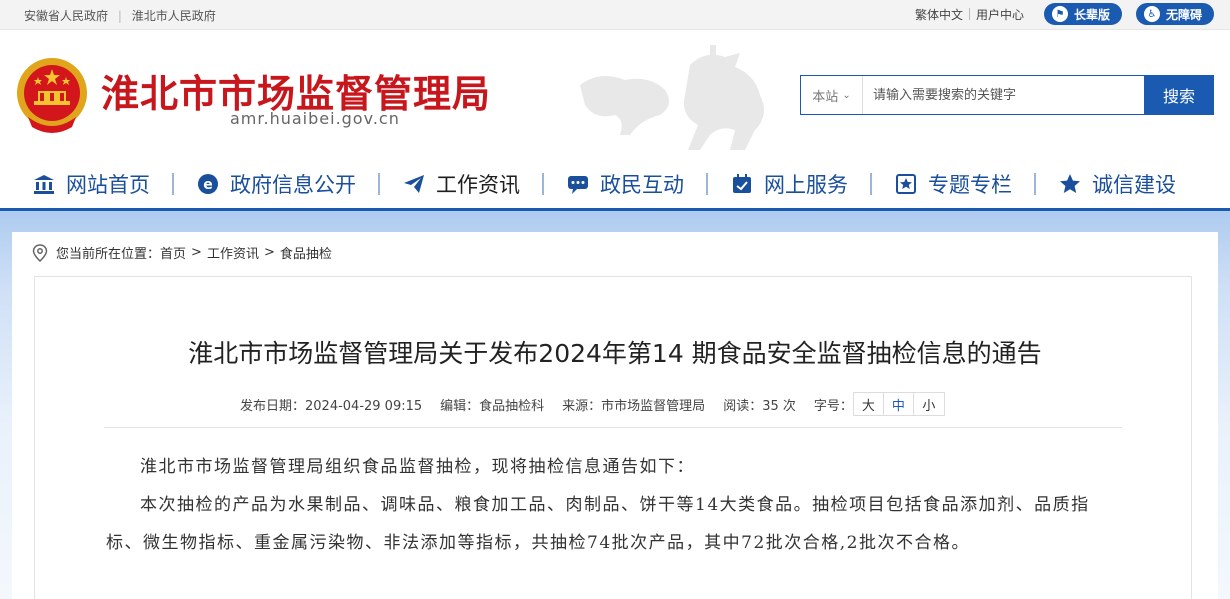 This screenshot has height=599, width=1230. I want to click on top-bar: 安徽省人民政府 | 淮北市人民政府 繁体中文 用户中心 ⚑ 长辈版 ♿ 无障碍, so click(615, 15).